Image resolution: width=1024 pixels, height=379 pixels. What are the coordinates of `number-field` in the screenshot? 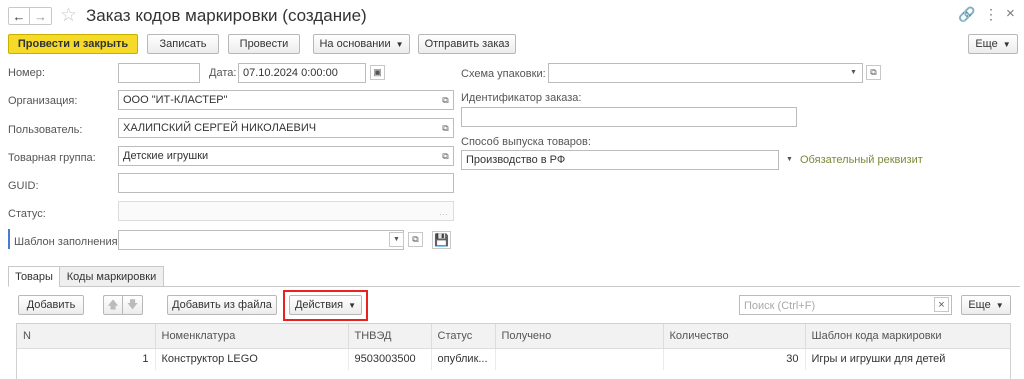 It's located at (159, 73).